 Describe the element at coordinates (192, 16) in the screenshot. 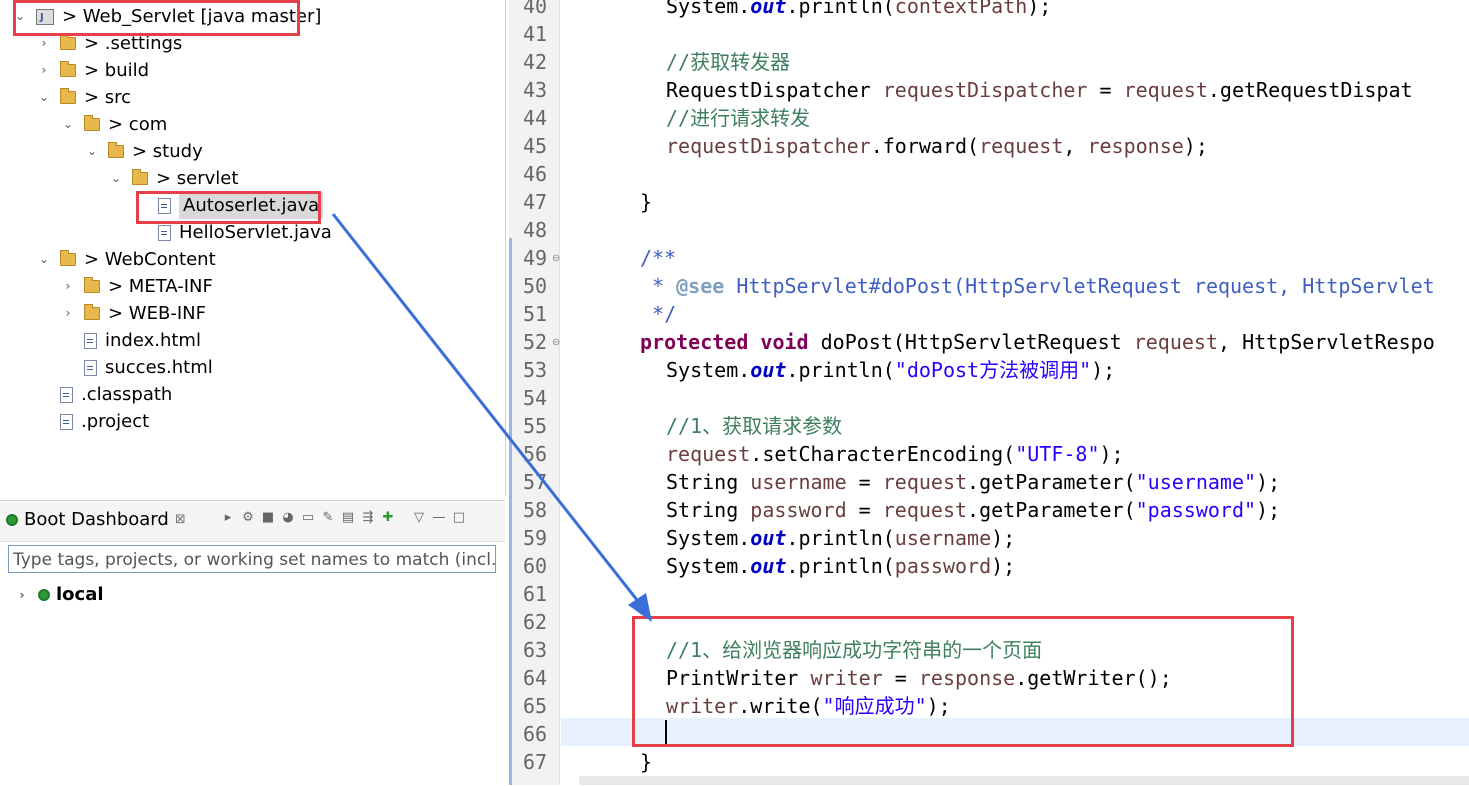

I see `tree-item-label: > Web_Servlet [java master]` at that location.